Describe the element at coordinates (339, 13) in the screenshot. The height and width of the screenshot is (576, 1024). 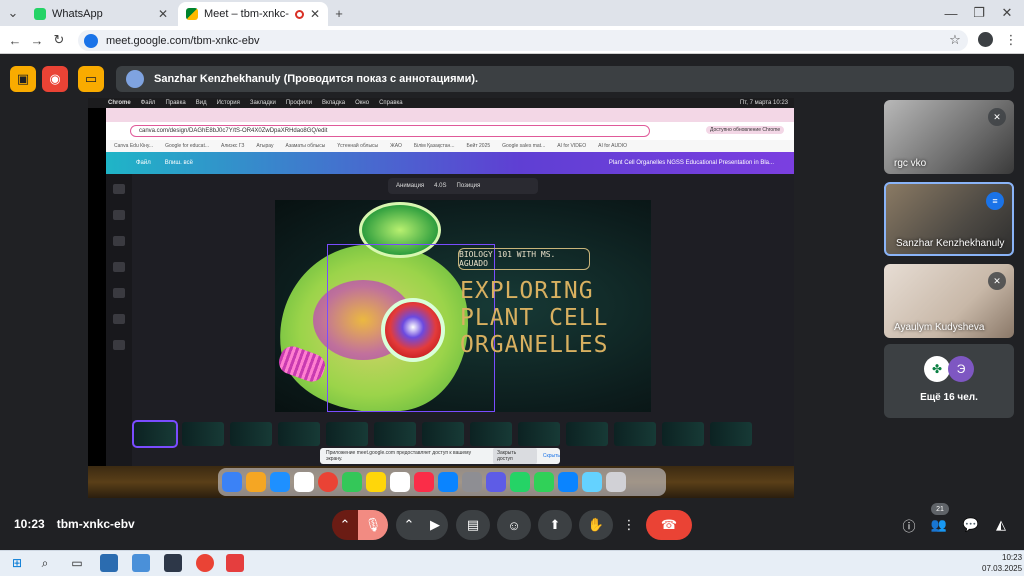
I see `new-tab-button: +` at that location.